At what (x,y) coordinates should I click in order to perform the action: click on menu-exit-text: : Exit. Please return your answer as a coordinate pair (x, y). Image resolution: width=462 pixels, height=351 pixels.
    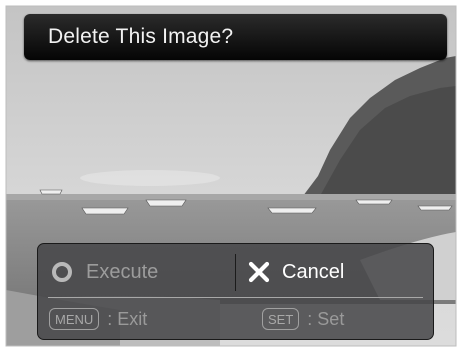
    Looking at the image, I should click on (127, 318).